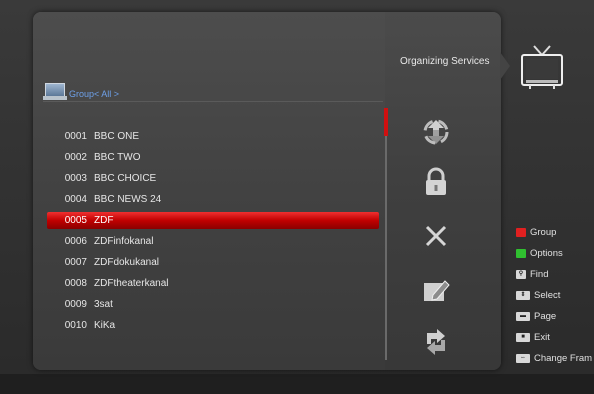 Image resolution: width=594 pixels, height=394 pixels. I want to click on channel-row: 0002 BBC TWO, so click(213, 157).